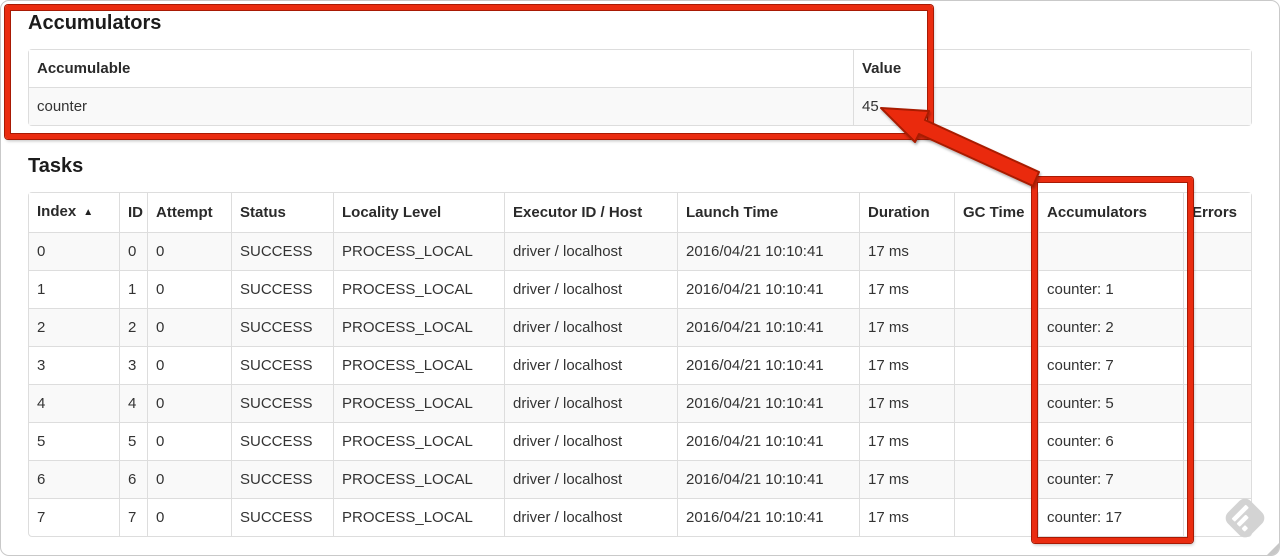 This screenshot has height=556, width=1280. What do you see at coordinates (133, 441) in the screenshot?
I see `cell-id: 5` at bounding box center [133, 441].